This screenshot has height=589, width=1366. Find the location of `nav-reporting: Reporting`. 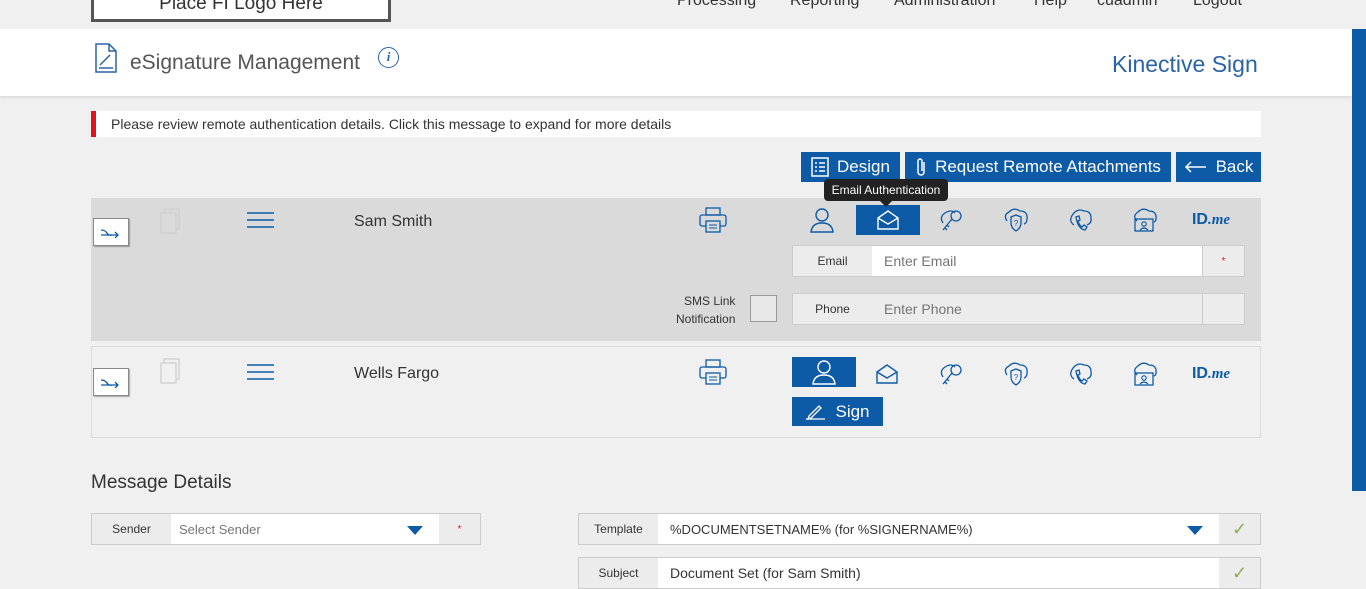

nav-reporting: Reporting is located at coordinates (824, 5).